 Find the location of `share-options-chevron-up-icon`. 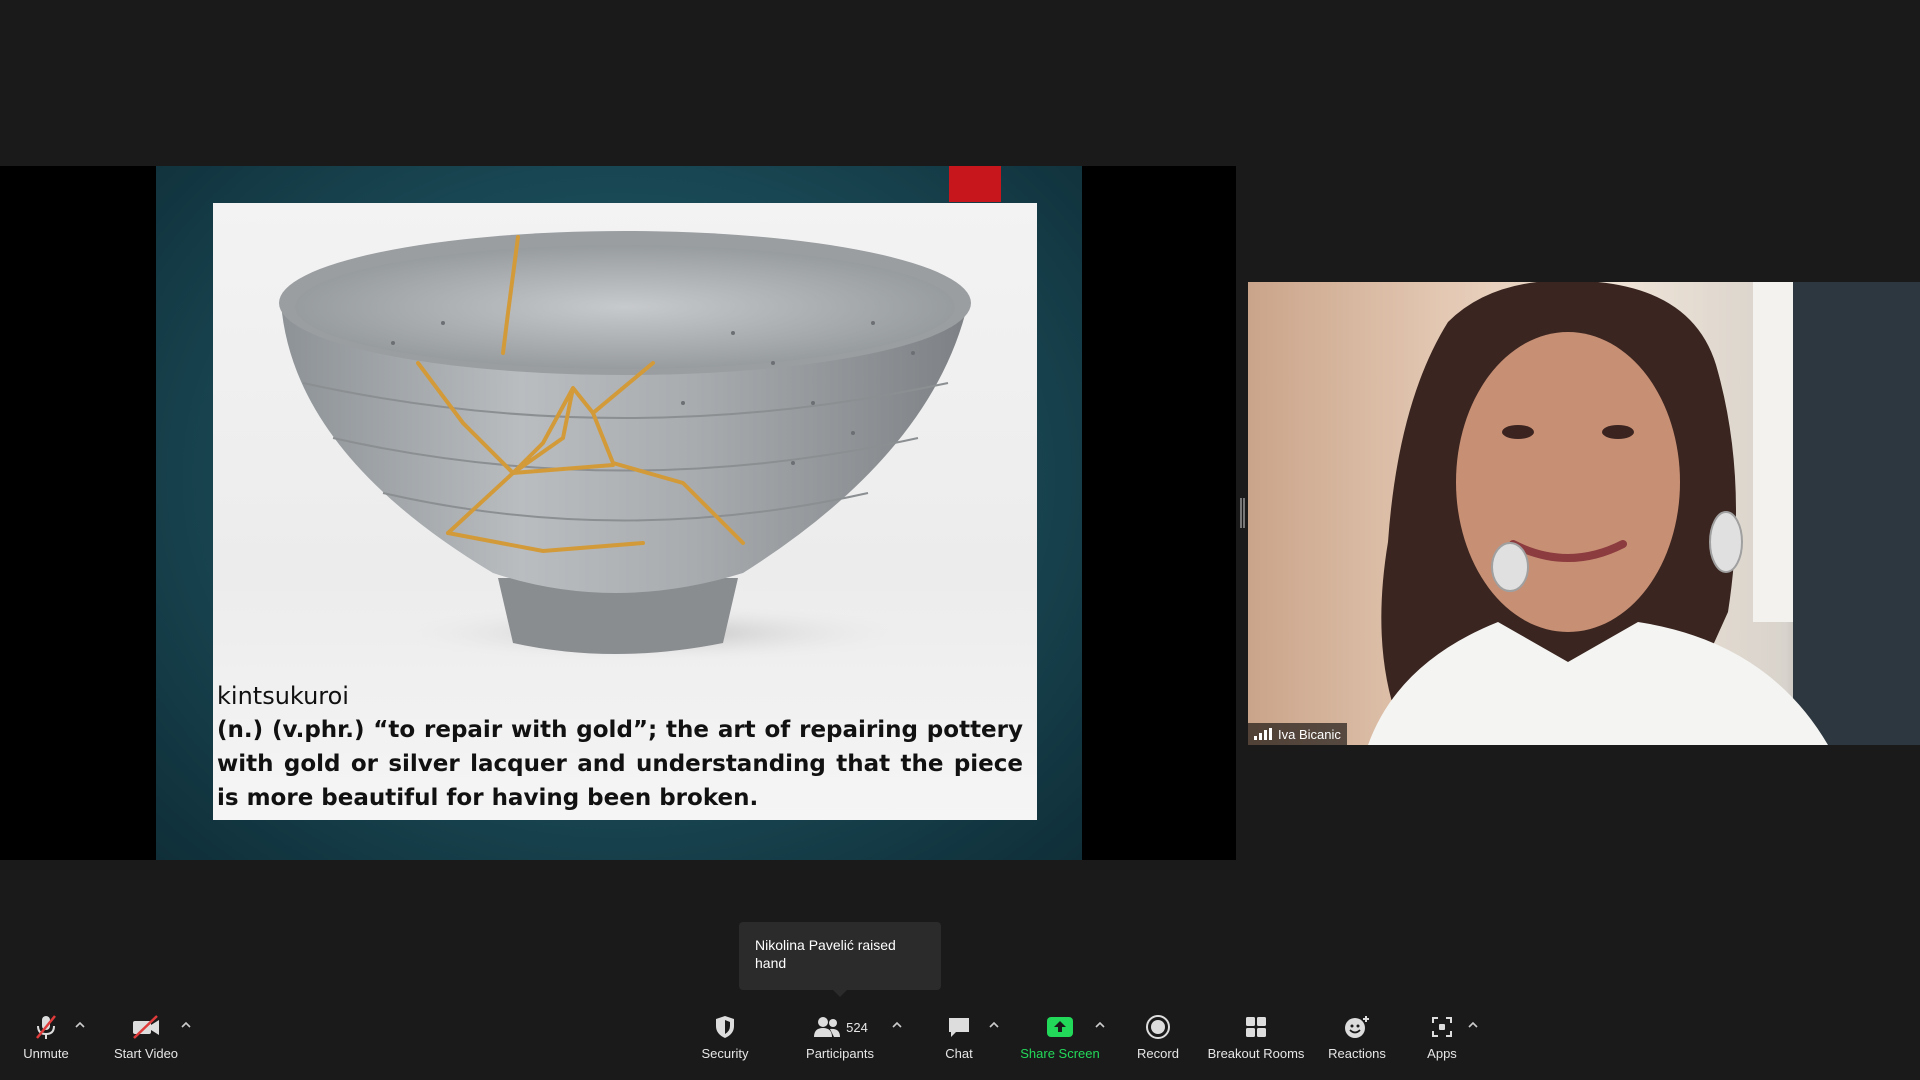

share-options-chevron-up-icon is located at coordinates (1100, 1025).